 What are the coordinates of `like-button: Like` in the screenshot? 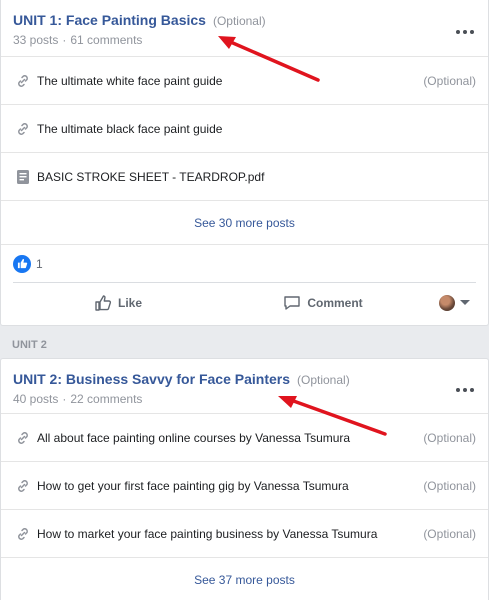 It's located at (118, 303).